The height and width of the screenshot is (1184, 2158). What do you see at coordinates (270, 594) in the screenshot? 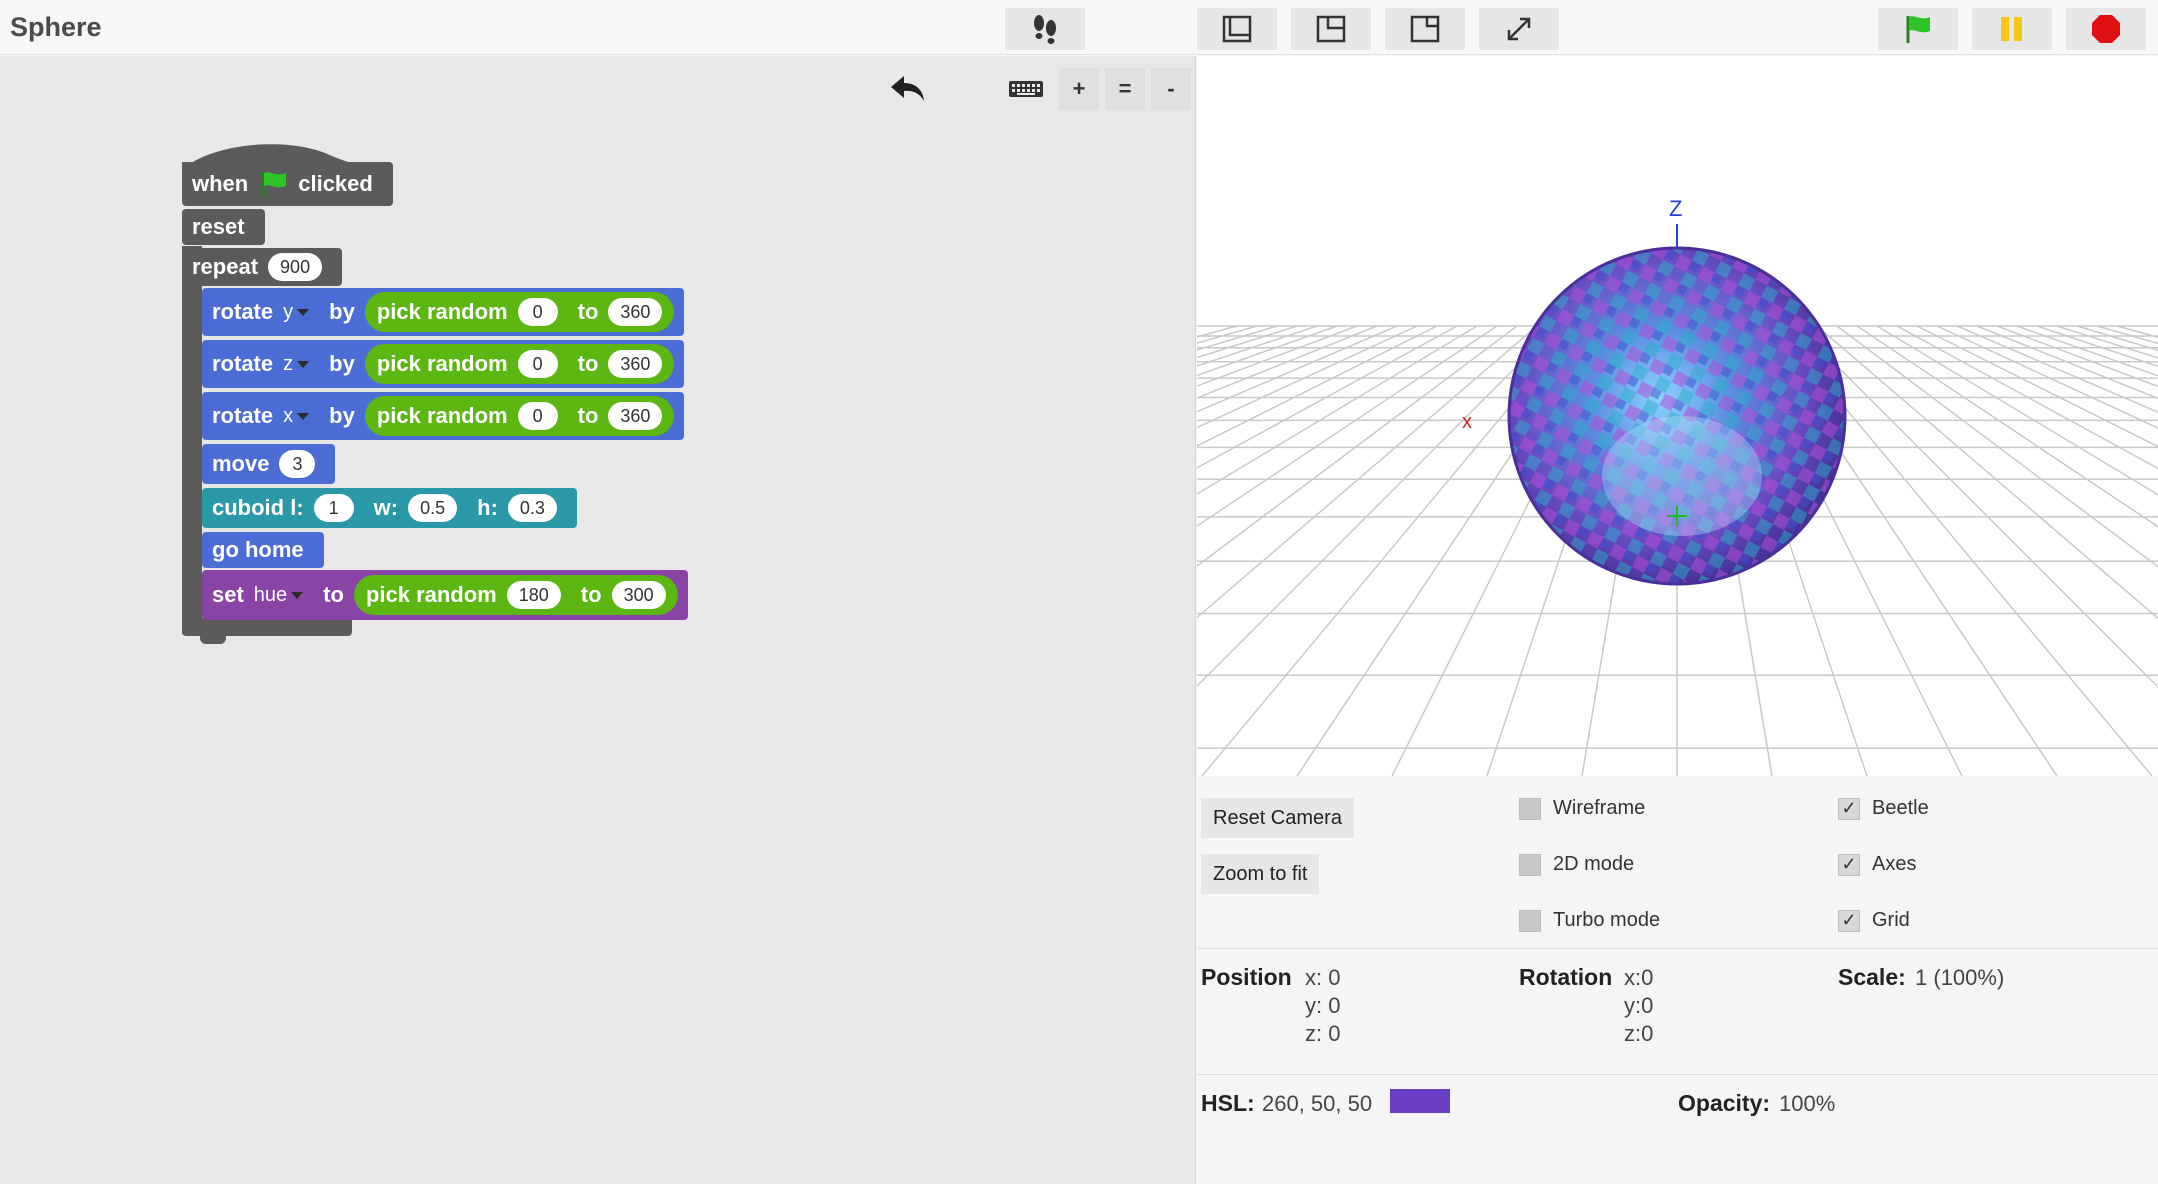
I see `param-value: hue` at bounding box center [270, 594].